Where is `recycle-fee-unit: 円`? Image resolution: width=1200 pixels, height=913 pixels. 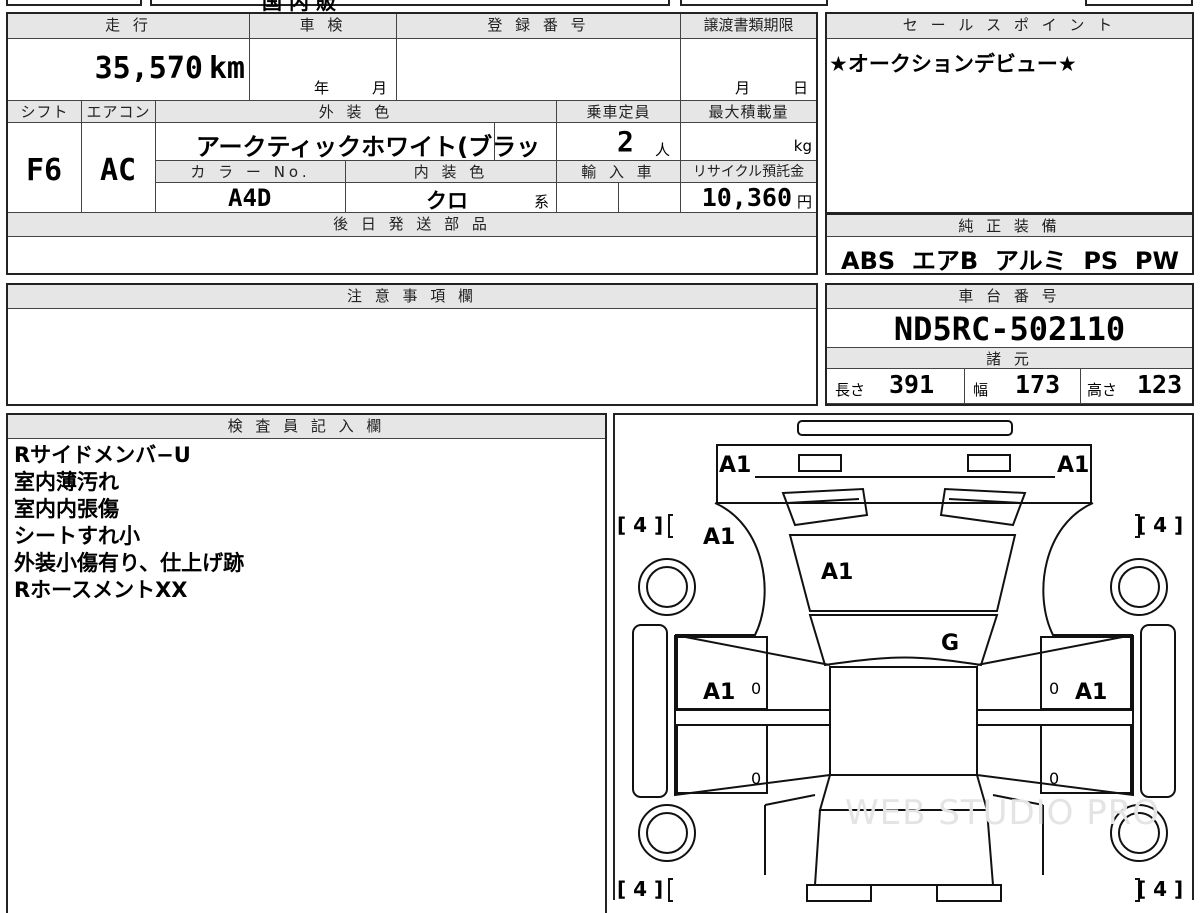 recycle-fee-unit: 円 is located at coordinates (804, 202).